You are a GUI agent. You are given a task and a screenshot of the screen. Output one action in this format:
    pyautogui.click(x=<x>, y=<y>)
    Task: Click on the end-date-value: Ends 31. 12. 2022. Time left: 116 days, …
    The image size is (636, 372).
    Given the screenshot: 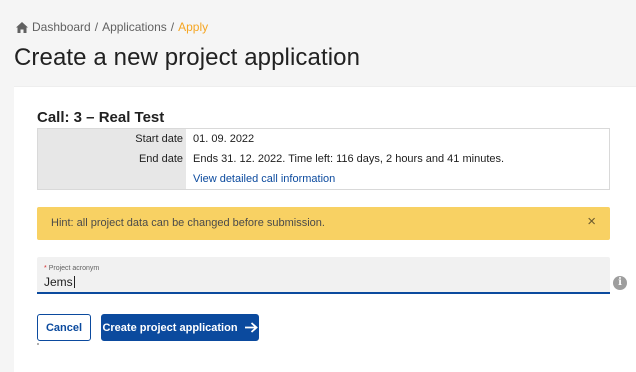 What is the action you would take?
    pyautogui.click(x=349, y=159)
    